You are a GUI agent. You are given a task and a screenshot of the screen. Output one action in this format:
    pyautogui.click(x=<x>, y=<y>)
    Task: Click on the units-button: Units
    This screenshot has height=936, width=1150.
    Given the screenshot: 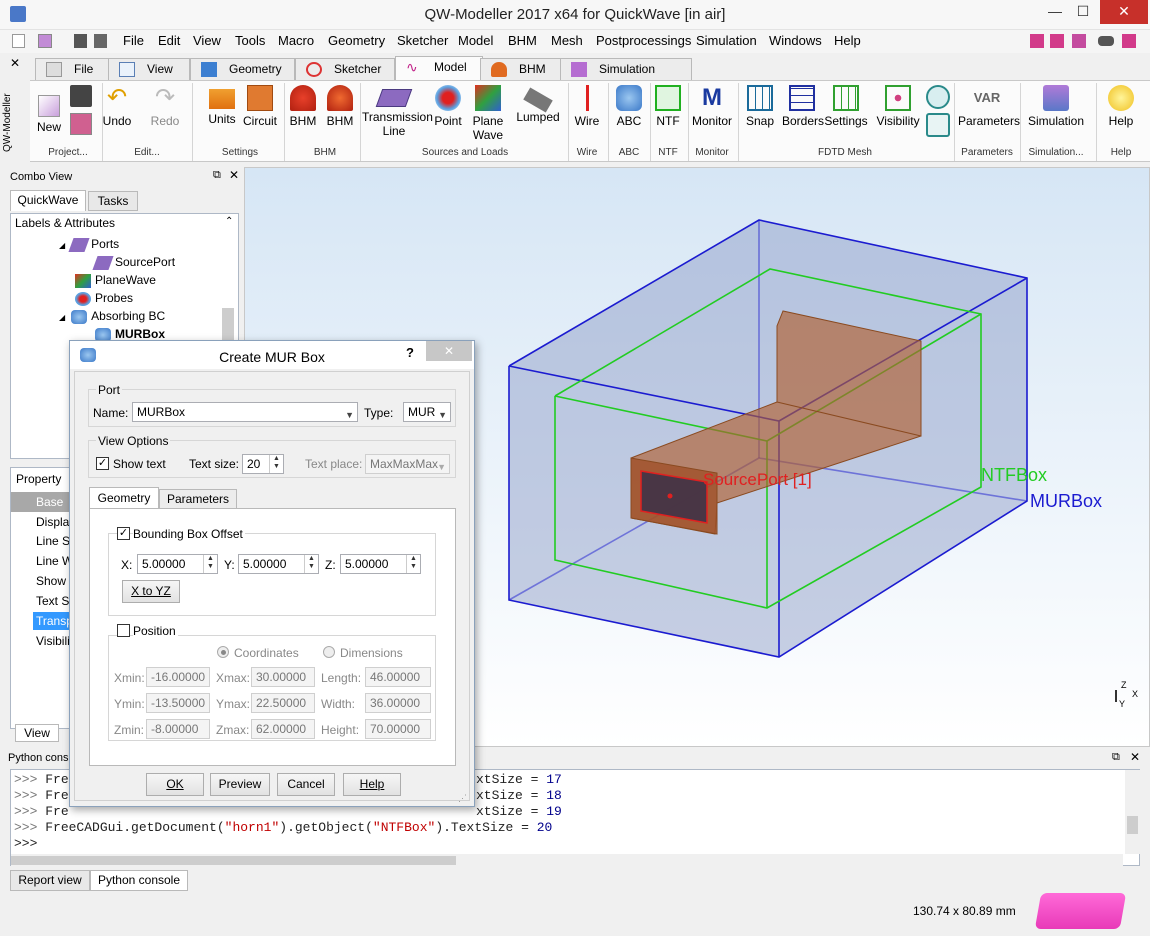 What is the action you would take?
    pyautogui.click(x=222, y=105)
    